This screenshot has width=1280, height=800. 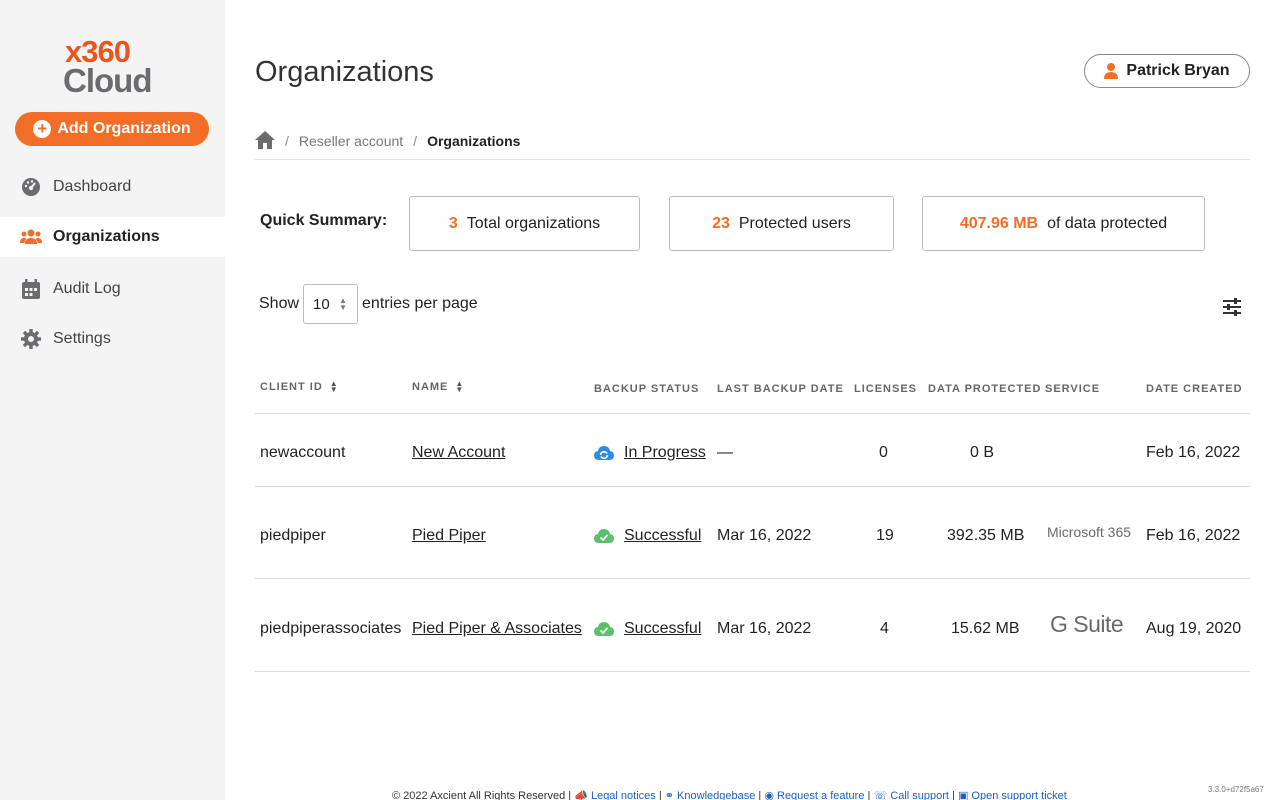 What do you see at coordinates (265, 141) in the screenshot?
I see `home-icon` at bounding box center [265, 141].